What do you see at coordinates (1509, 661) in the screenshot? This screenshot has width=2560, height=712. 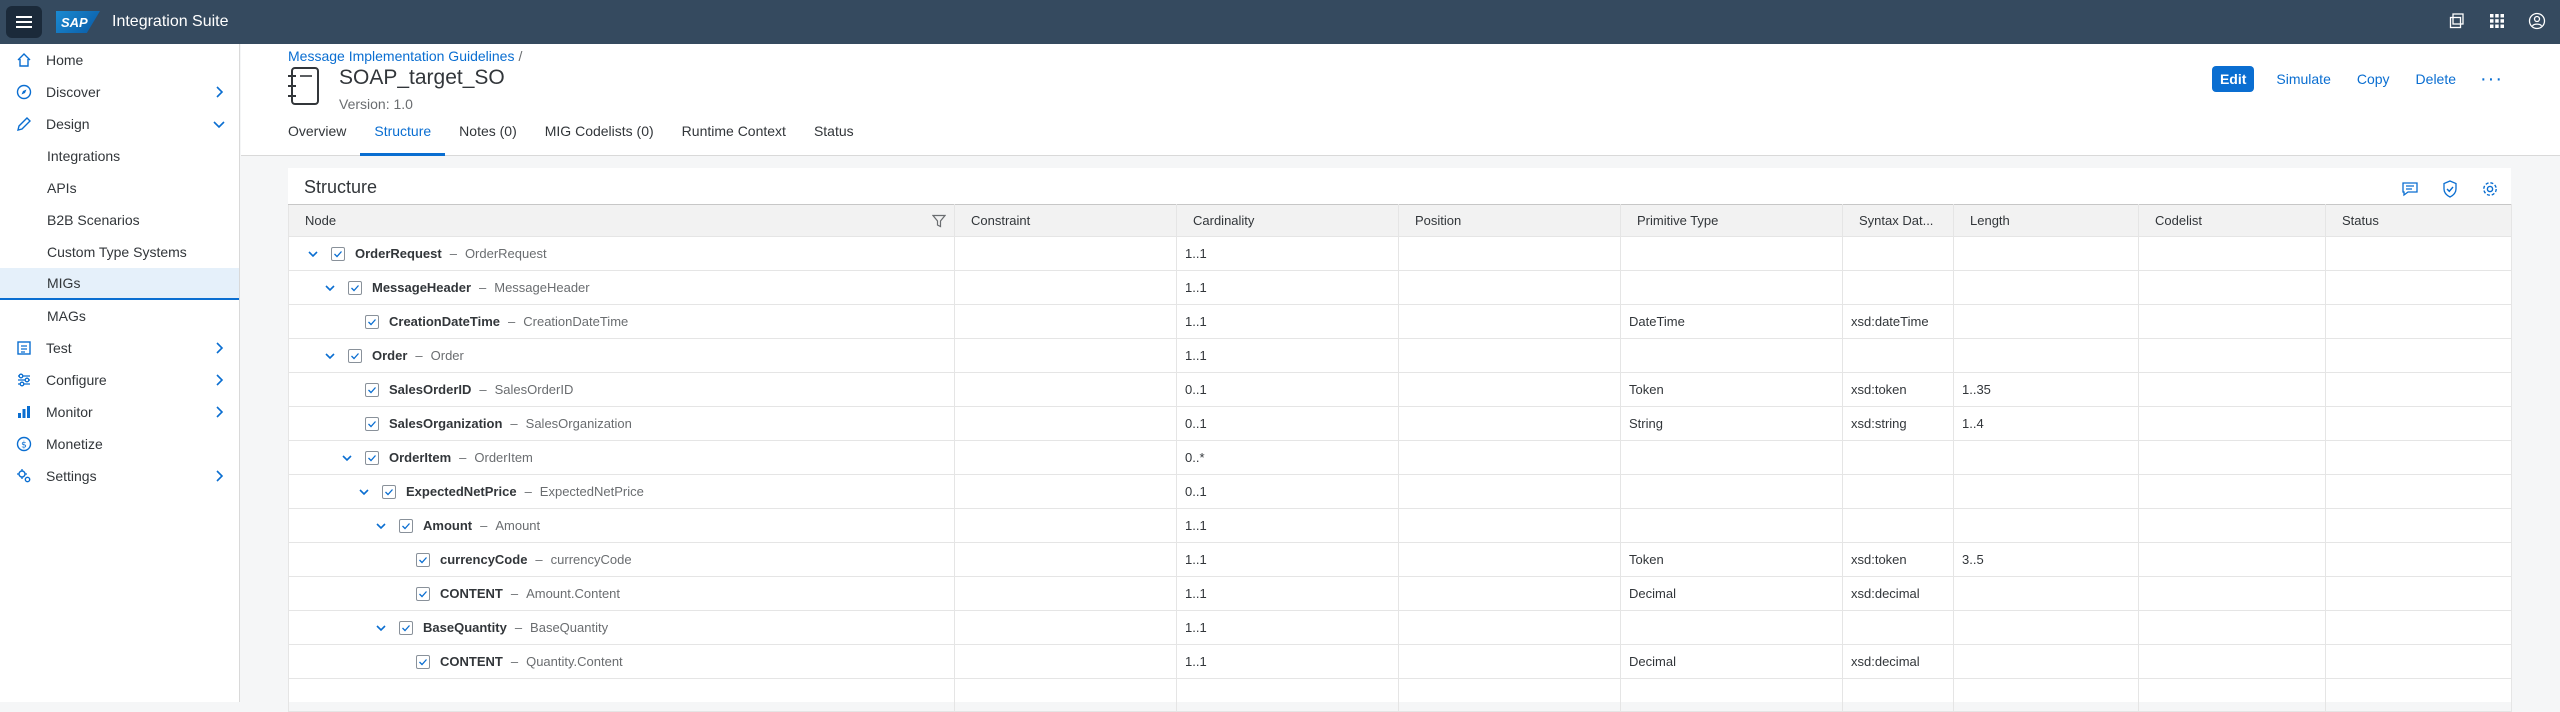 I see `cell-position` at bounding box center [1509, 661].